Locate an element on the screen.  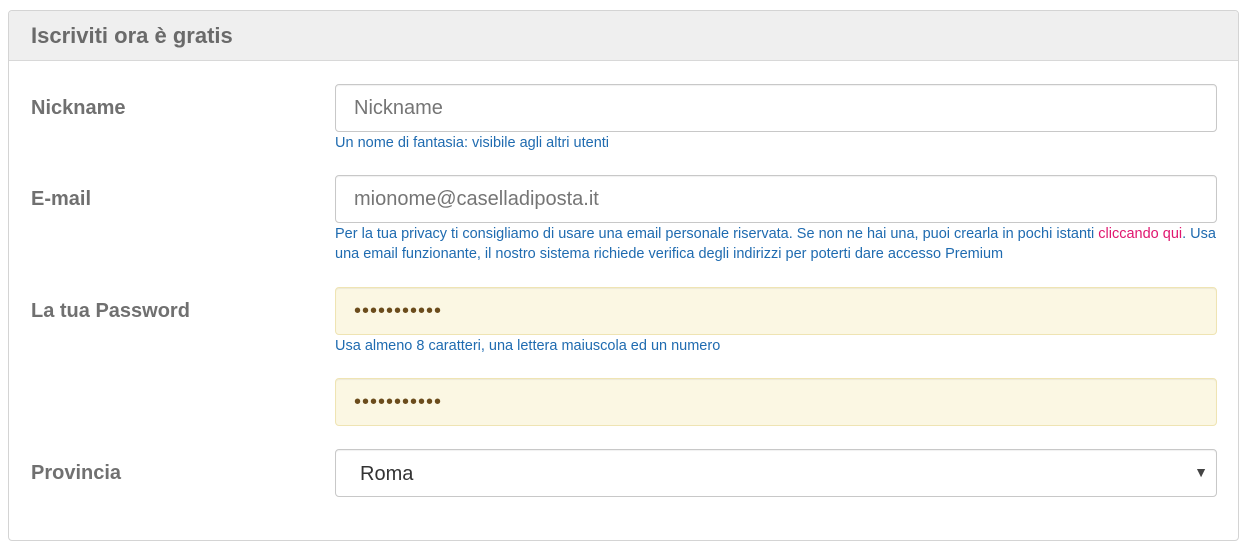
email-input is located at coordinates (776, 199).